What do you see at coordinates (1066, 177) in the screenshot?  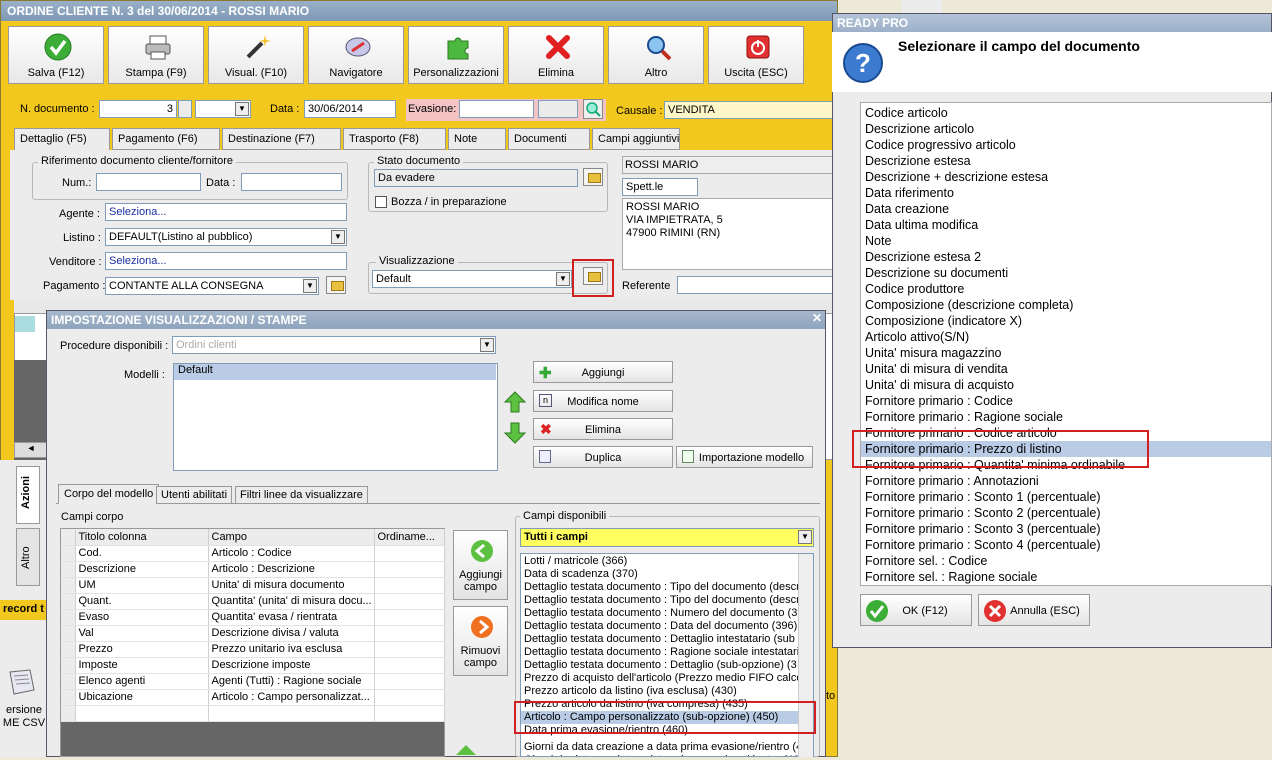 I see `list-item: Descrizione + descrizione estesa` at bounding box center [1066, 177].